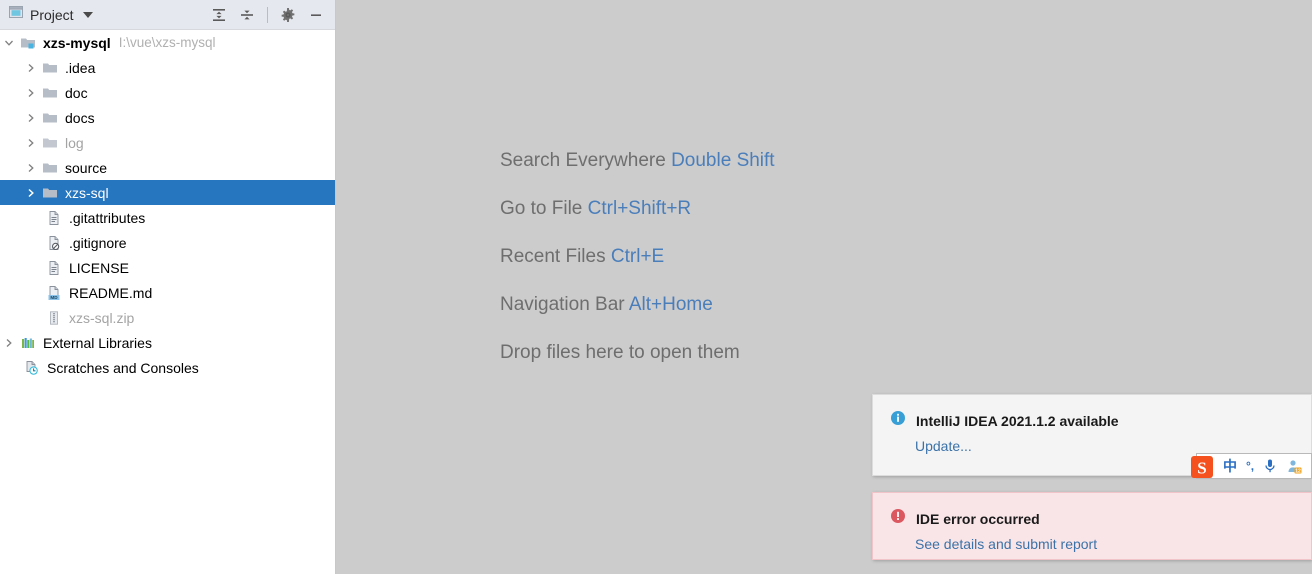  I want to click on tree-row-idea: .idea, so click(167, 67).